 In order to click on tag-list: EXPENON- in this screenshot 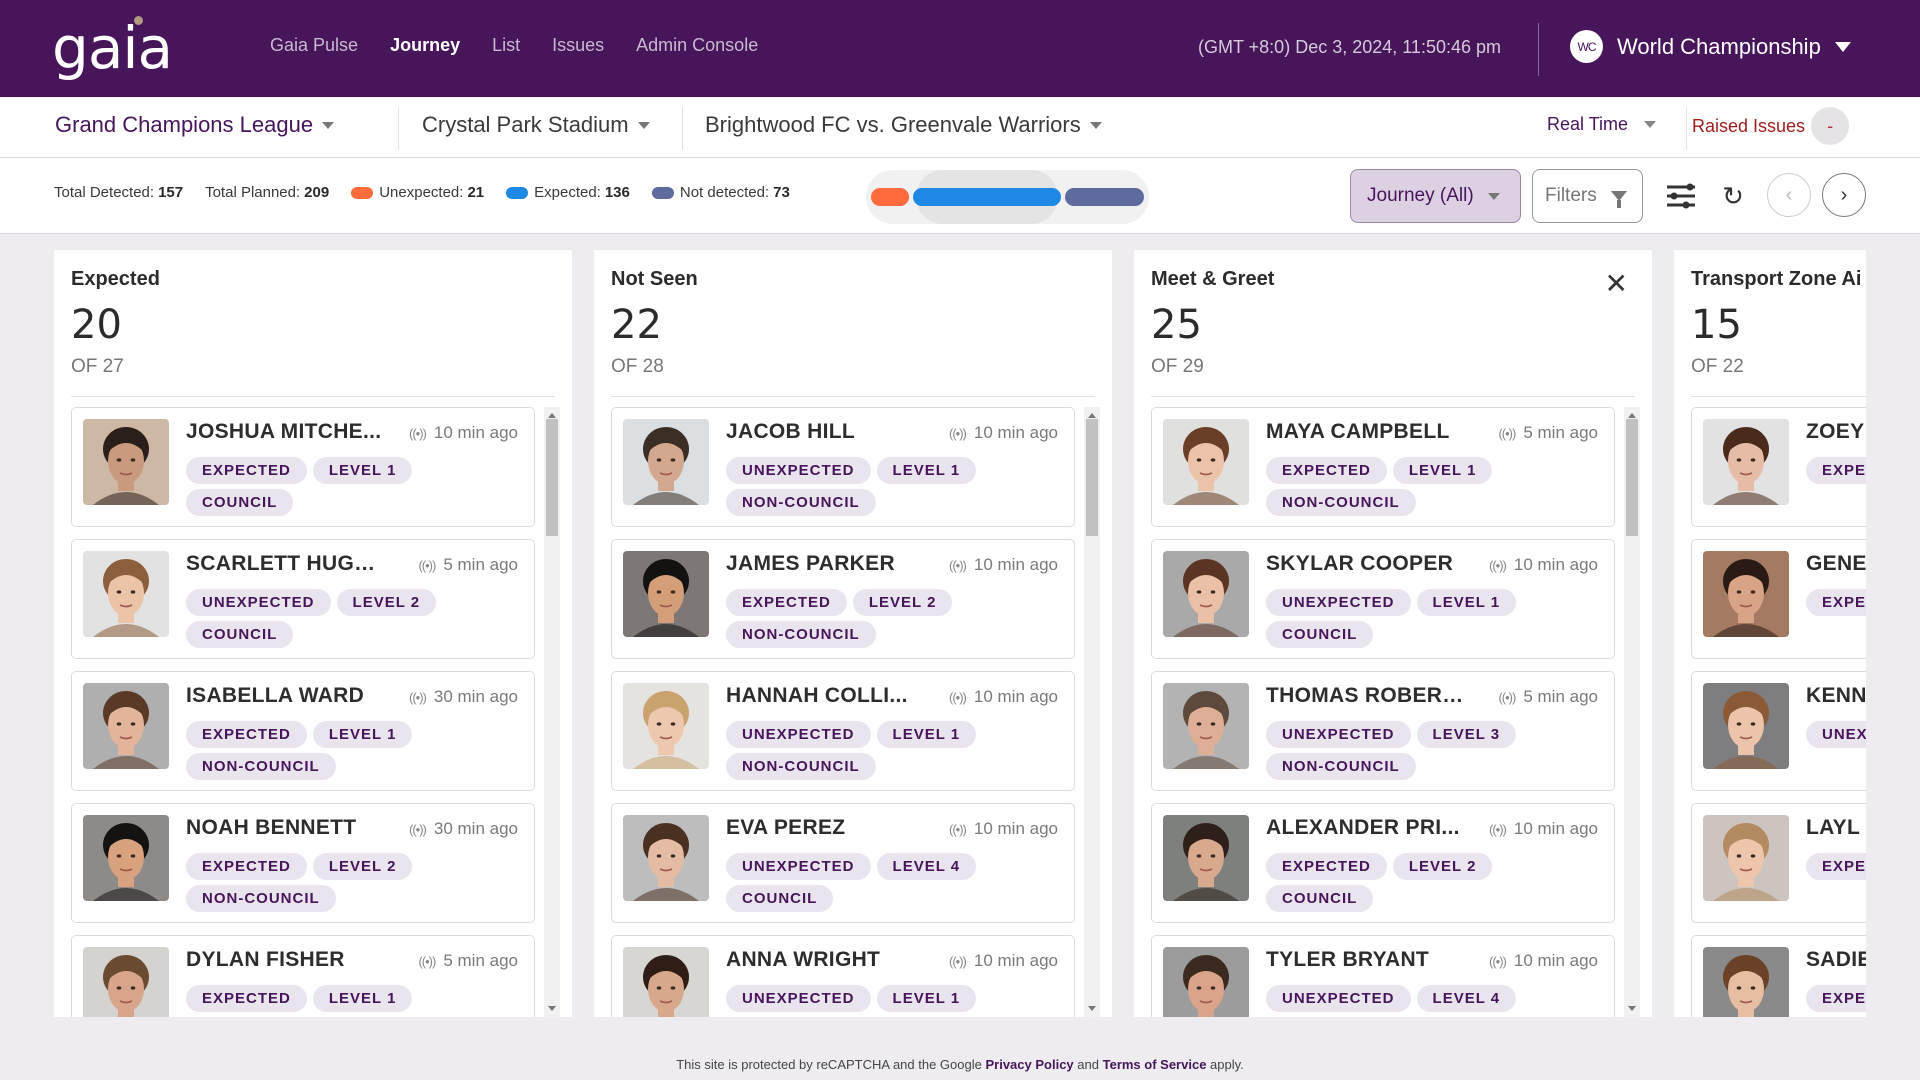, I will do `click(1836, 602)`.